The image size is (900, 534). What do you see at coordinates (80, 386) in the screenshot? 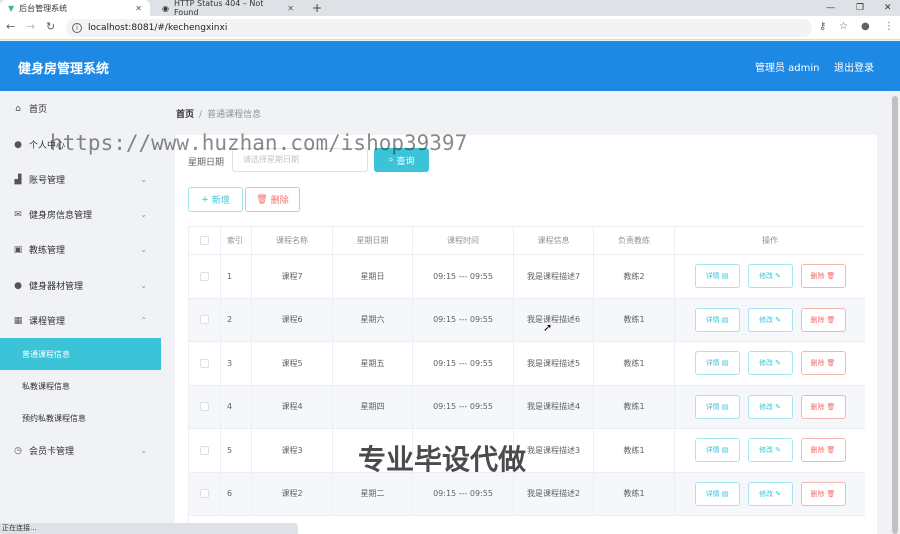
I see `sidebar-subitem-private-courses: 私教课程信息` at bounding box center [80, 386].